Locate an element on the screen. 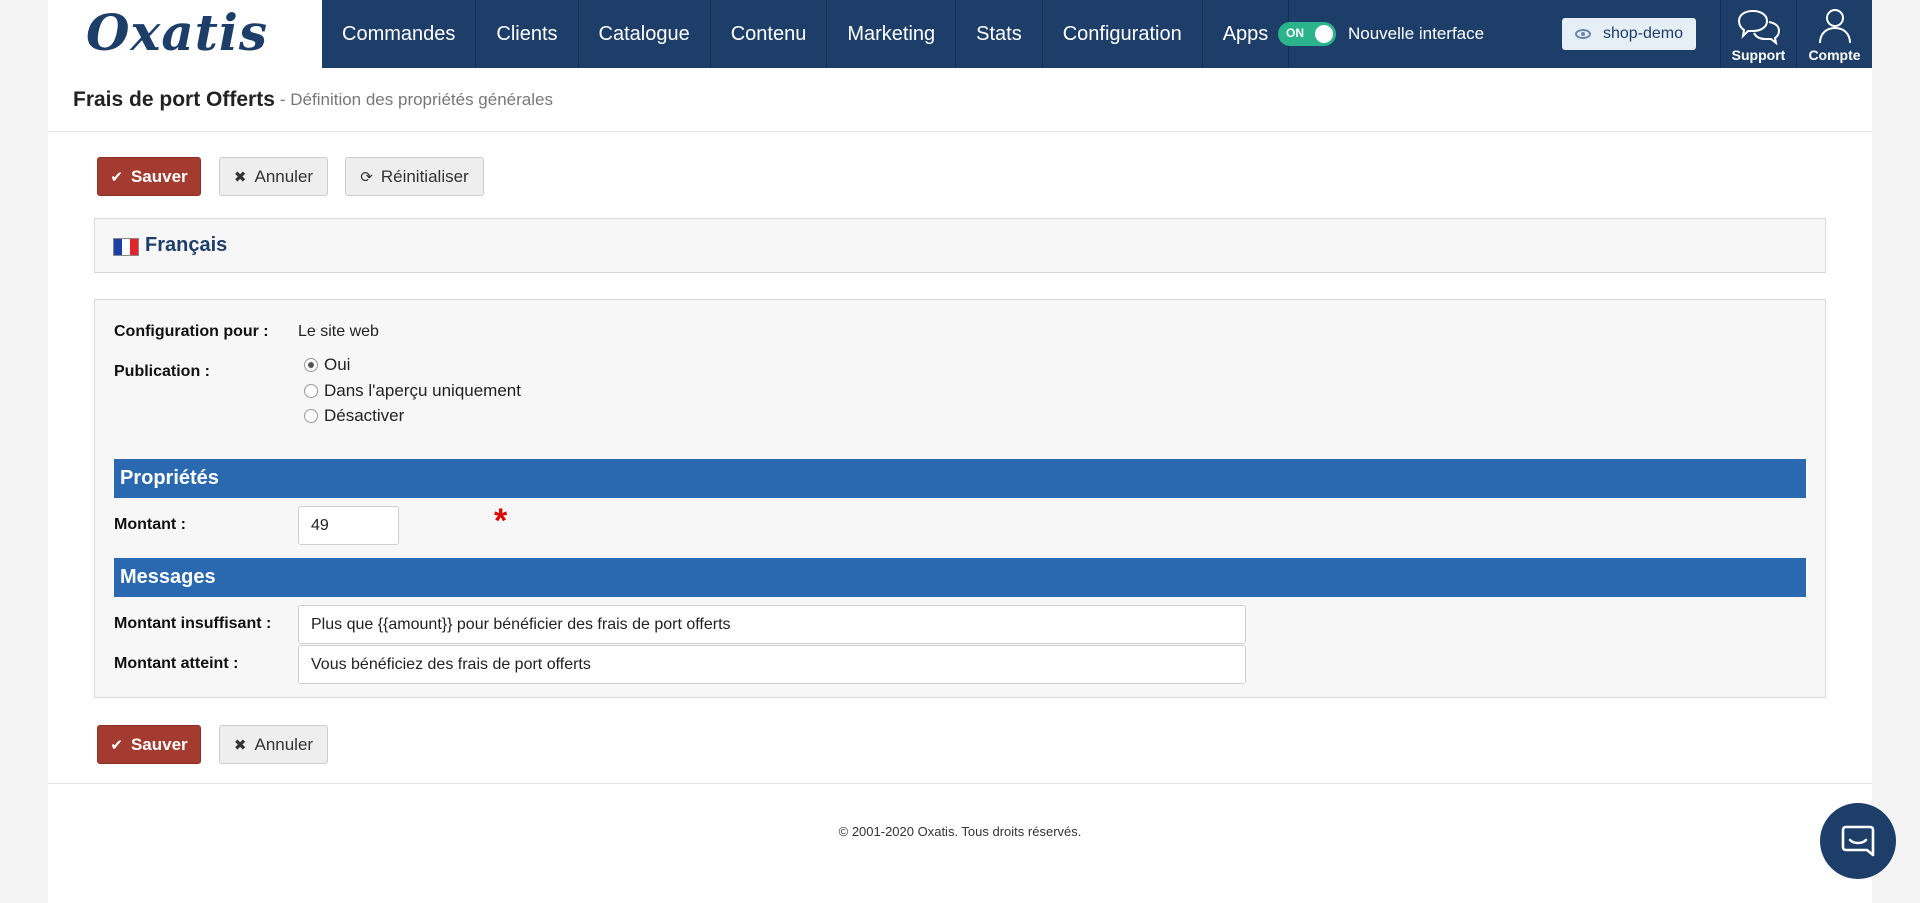  required-mark: * is located at coordinates (501, 521).